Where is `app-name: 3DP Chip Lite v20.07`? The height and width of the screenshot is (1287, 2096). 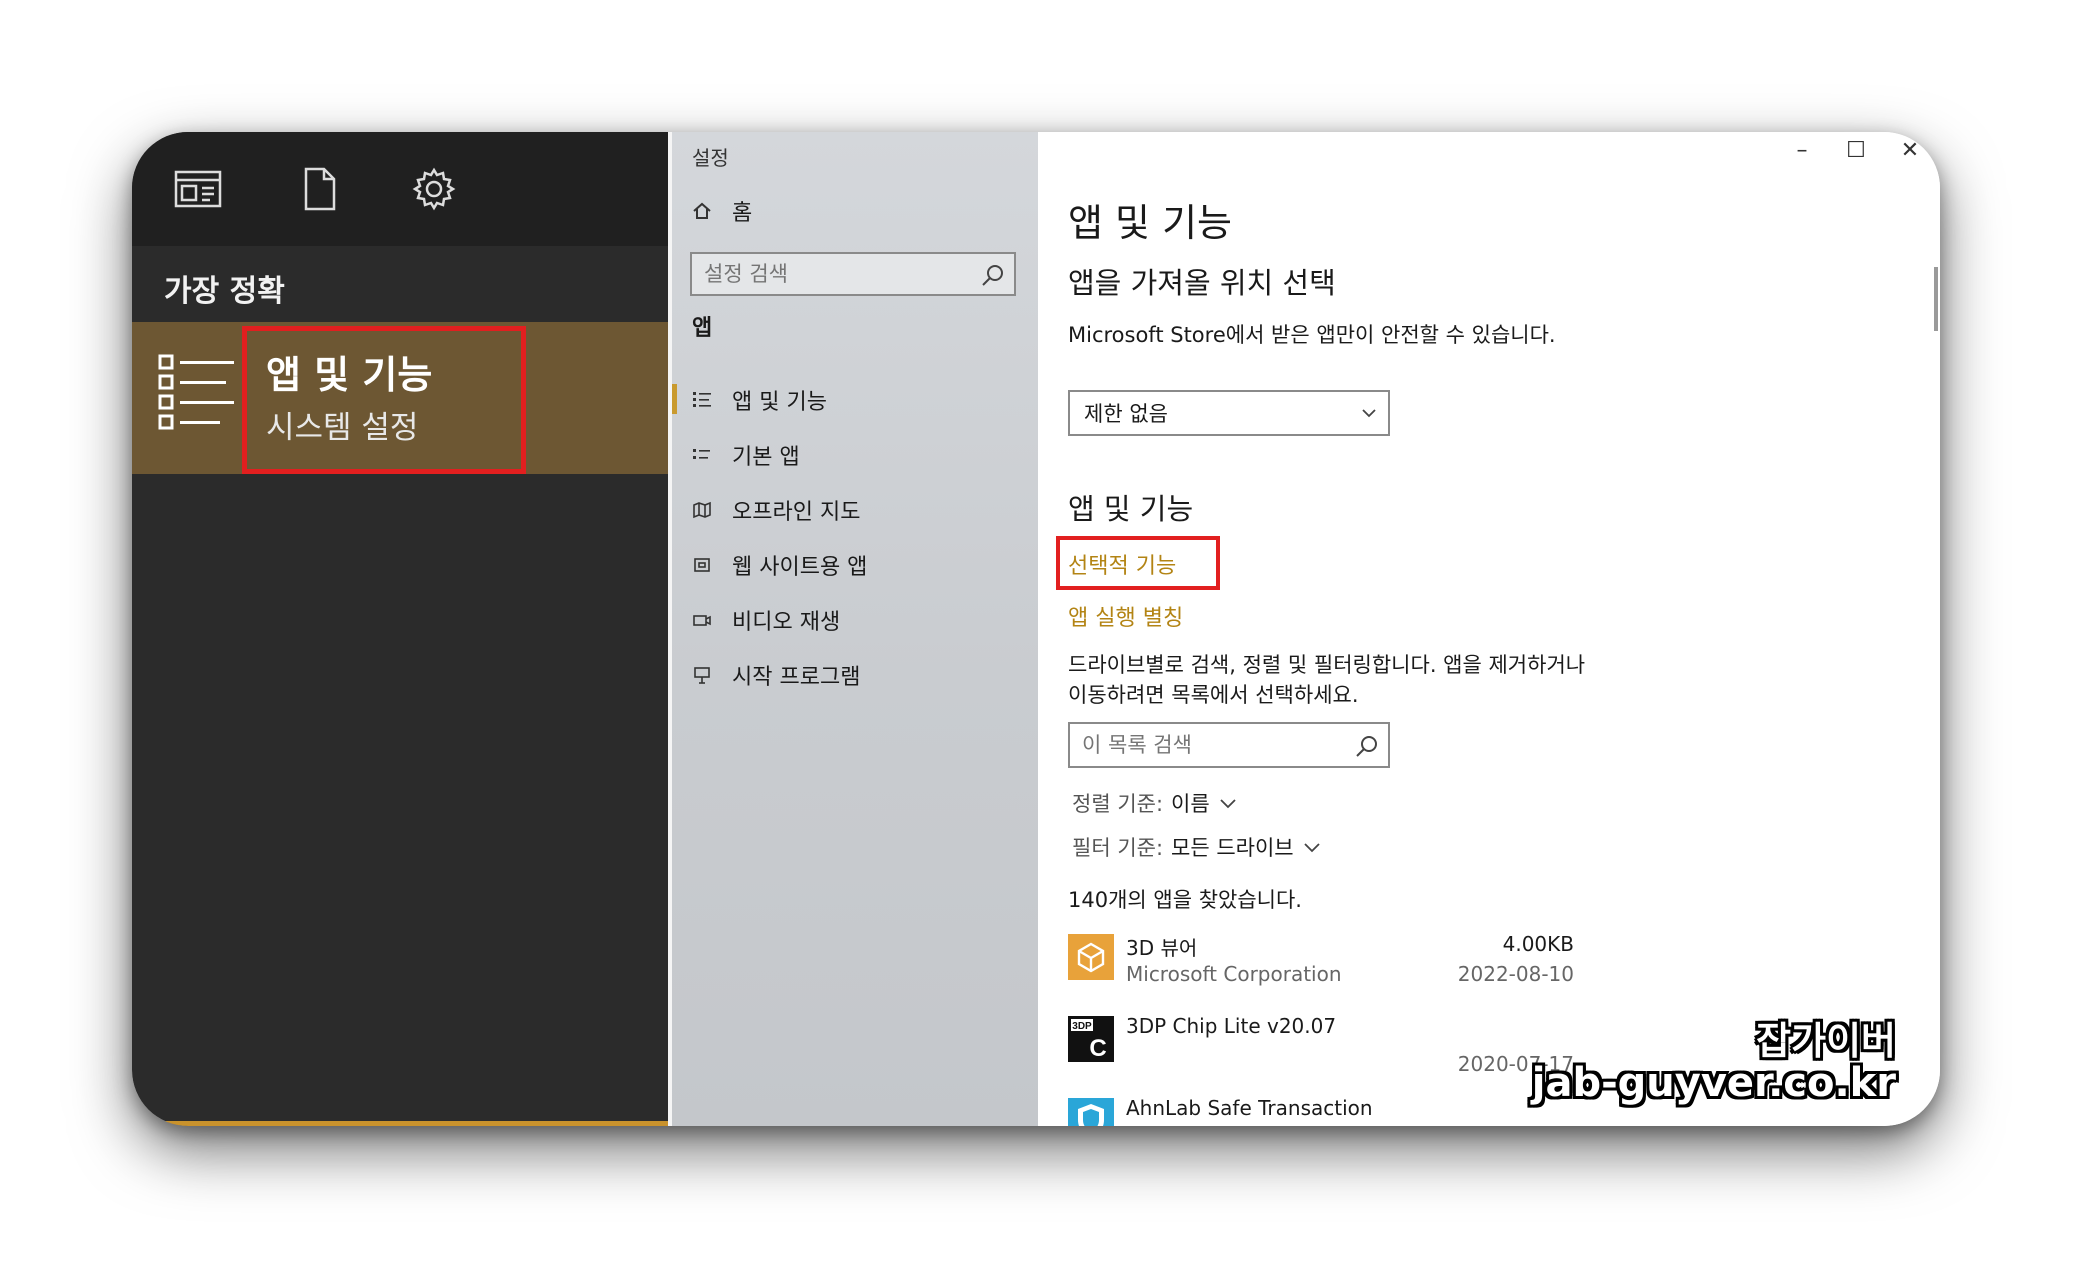
app-name: 3DP Chip Lite v20.07 is located at coordinates (1231, 1026).